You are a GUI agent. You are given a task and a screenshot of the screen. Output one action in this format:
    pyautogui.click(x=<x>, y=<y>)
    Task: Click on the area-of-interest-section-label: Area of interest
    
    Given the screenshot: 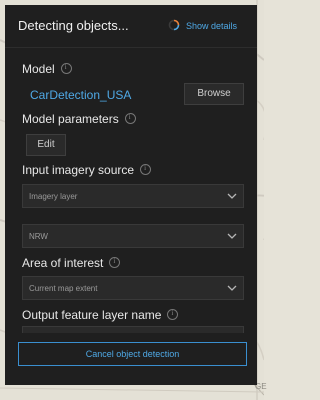 What is the action you would take?
    pyautogui.click(x=71, y=263)
    